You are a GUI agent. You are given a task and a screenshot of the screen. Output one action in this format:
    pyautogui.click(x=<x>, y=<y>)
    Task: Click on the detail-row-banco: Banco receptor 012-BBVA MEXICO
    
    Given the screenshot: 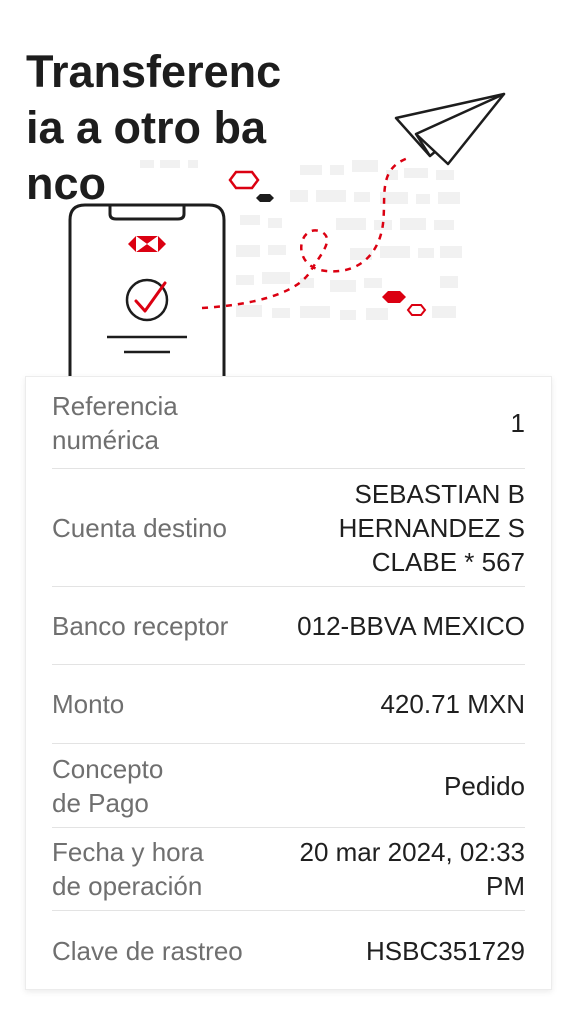 What is the action you would take?
    pyautogui.click(x=288, y=626)
    